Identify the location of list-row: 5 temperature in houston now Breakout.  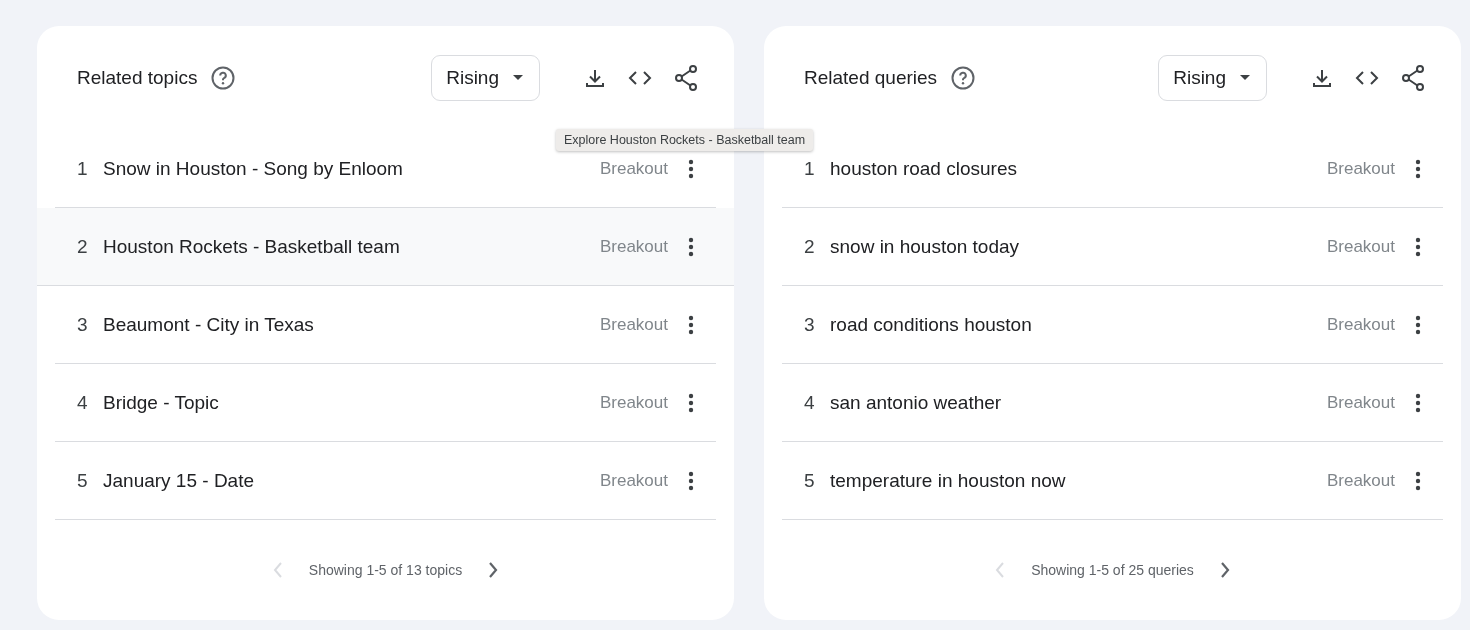
(1112, 481).